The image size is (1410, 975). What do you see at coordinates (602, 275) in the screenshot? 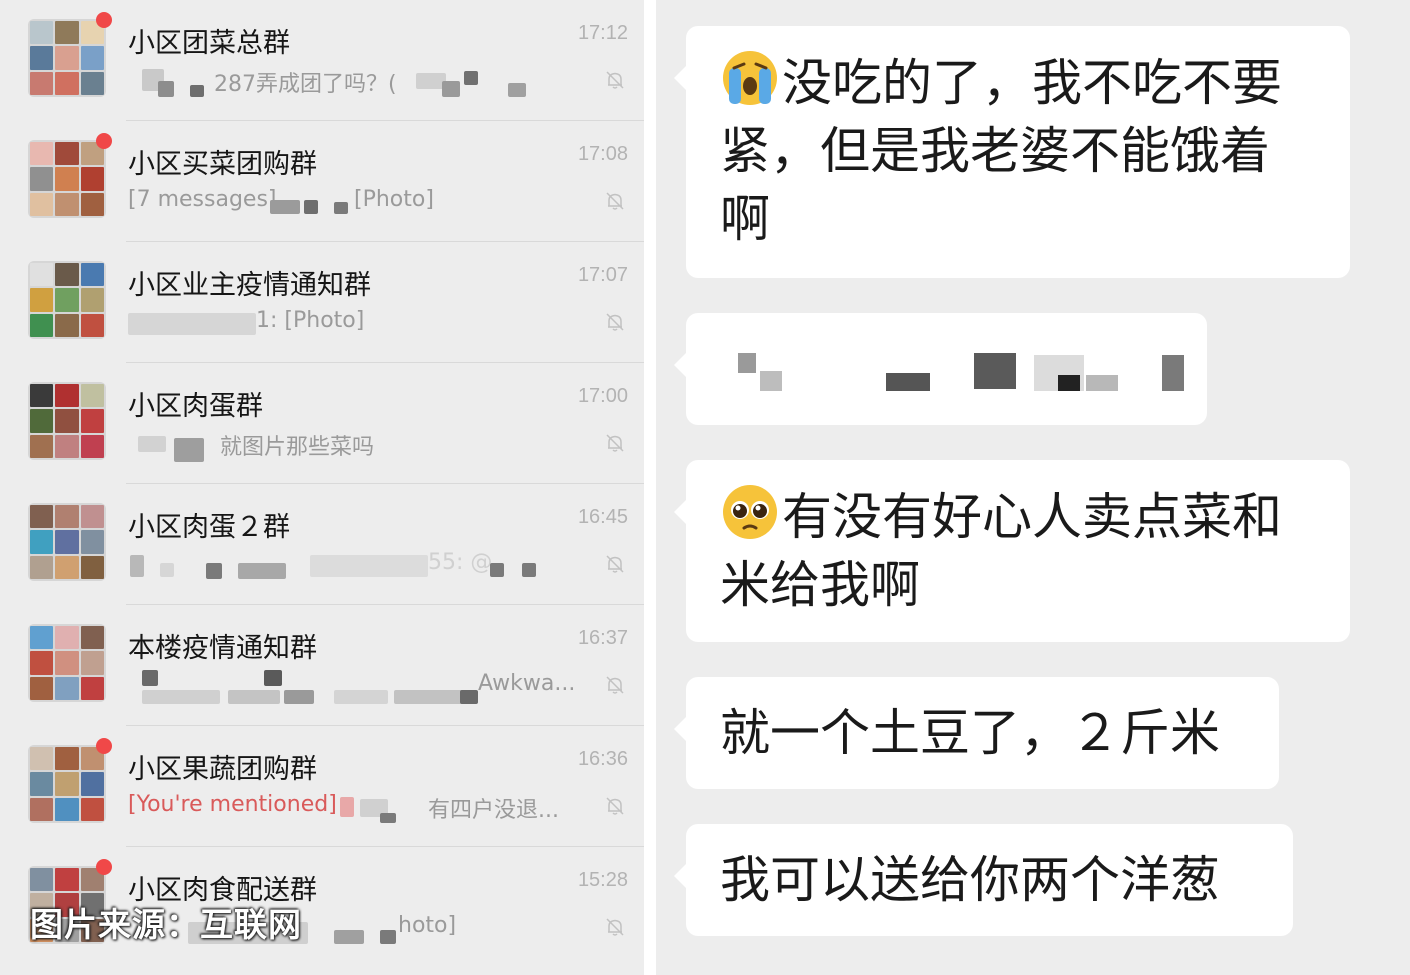
I see `chat-time: 17:07` at bounding box center [602, 275].